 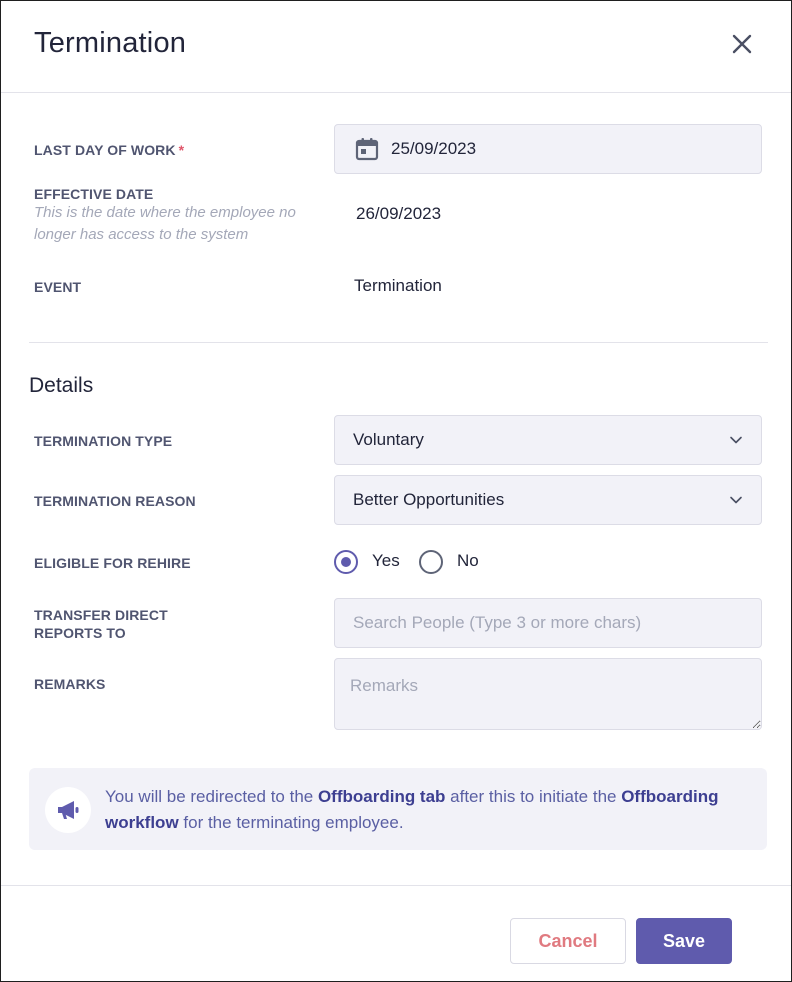 I want to click on rehire-yes-radio, so click(x=346, y=562).